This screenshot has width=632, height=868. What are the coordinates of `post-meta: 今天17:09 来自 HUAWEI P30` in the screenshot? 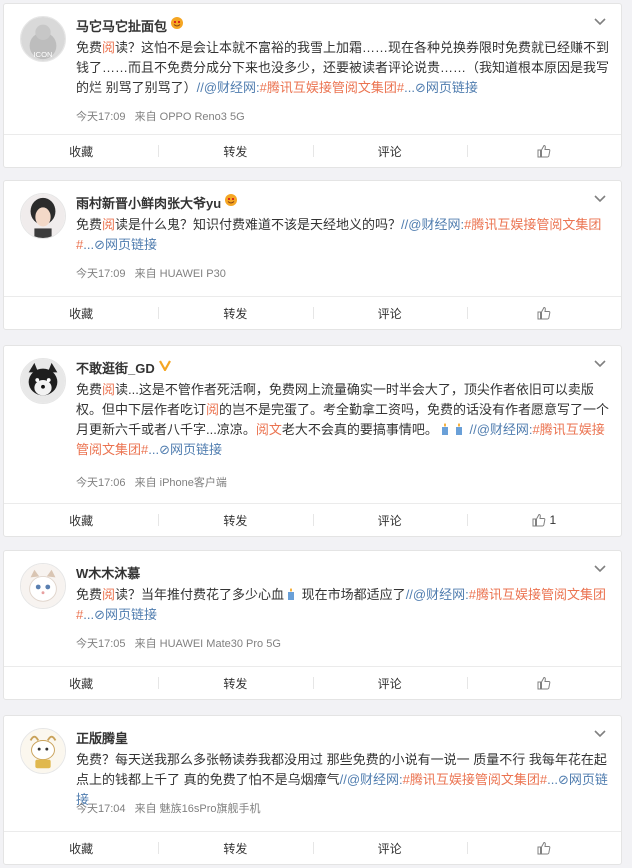 It's located at (154, 273).